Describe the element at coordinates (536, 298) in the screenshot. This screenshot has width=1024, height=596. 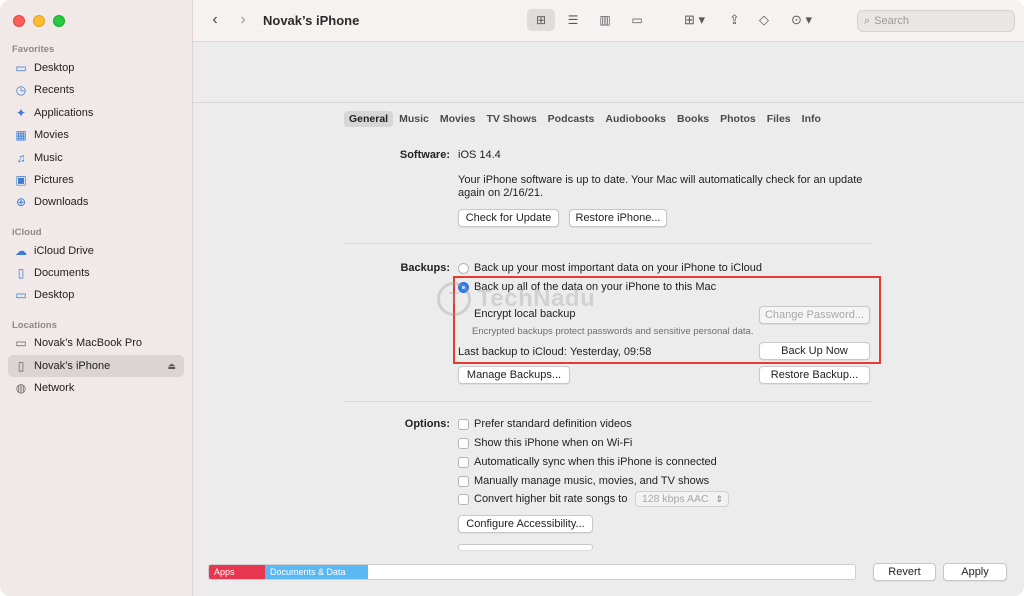
I see `watermark-text: TechNadu` at that location.